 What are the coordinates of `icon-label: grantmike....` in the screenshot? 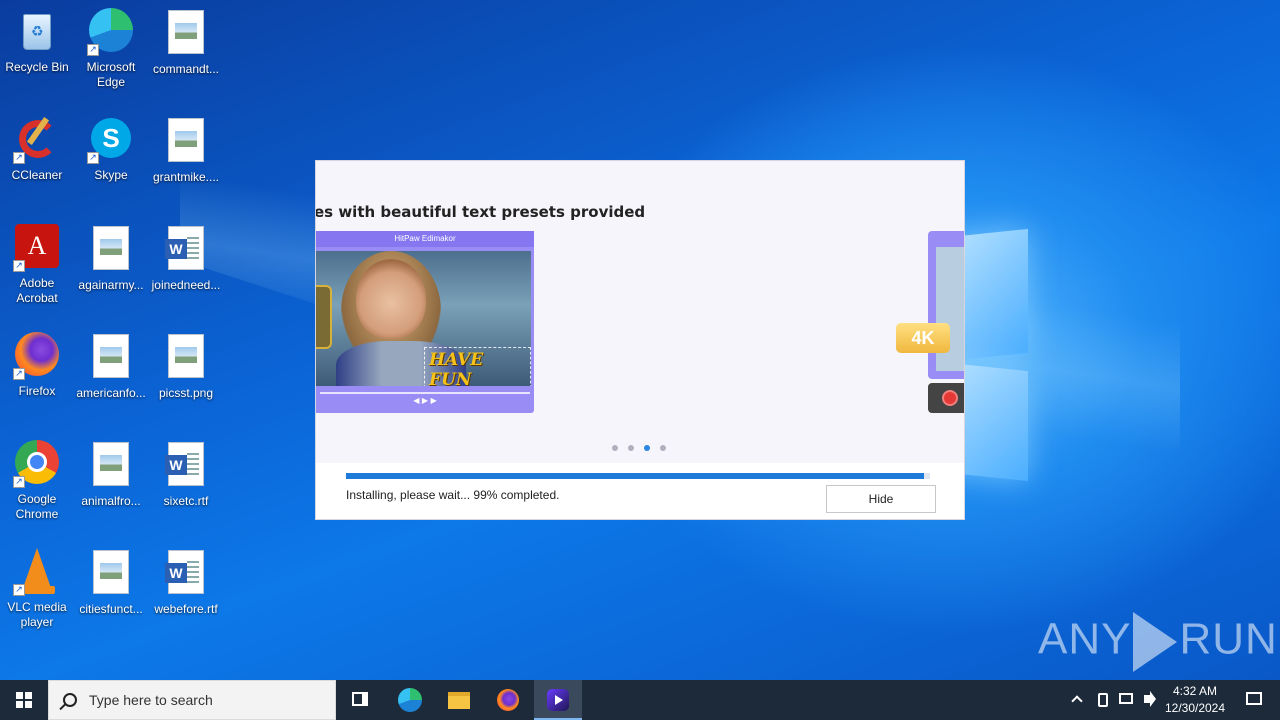 It's located at (186, 177).